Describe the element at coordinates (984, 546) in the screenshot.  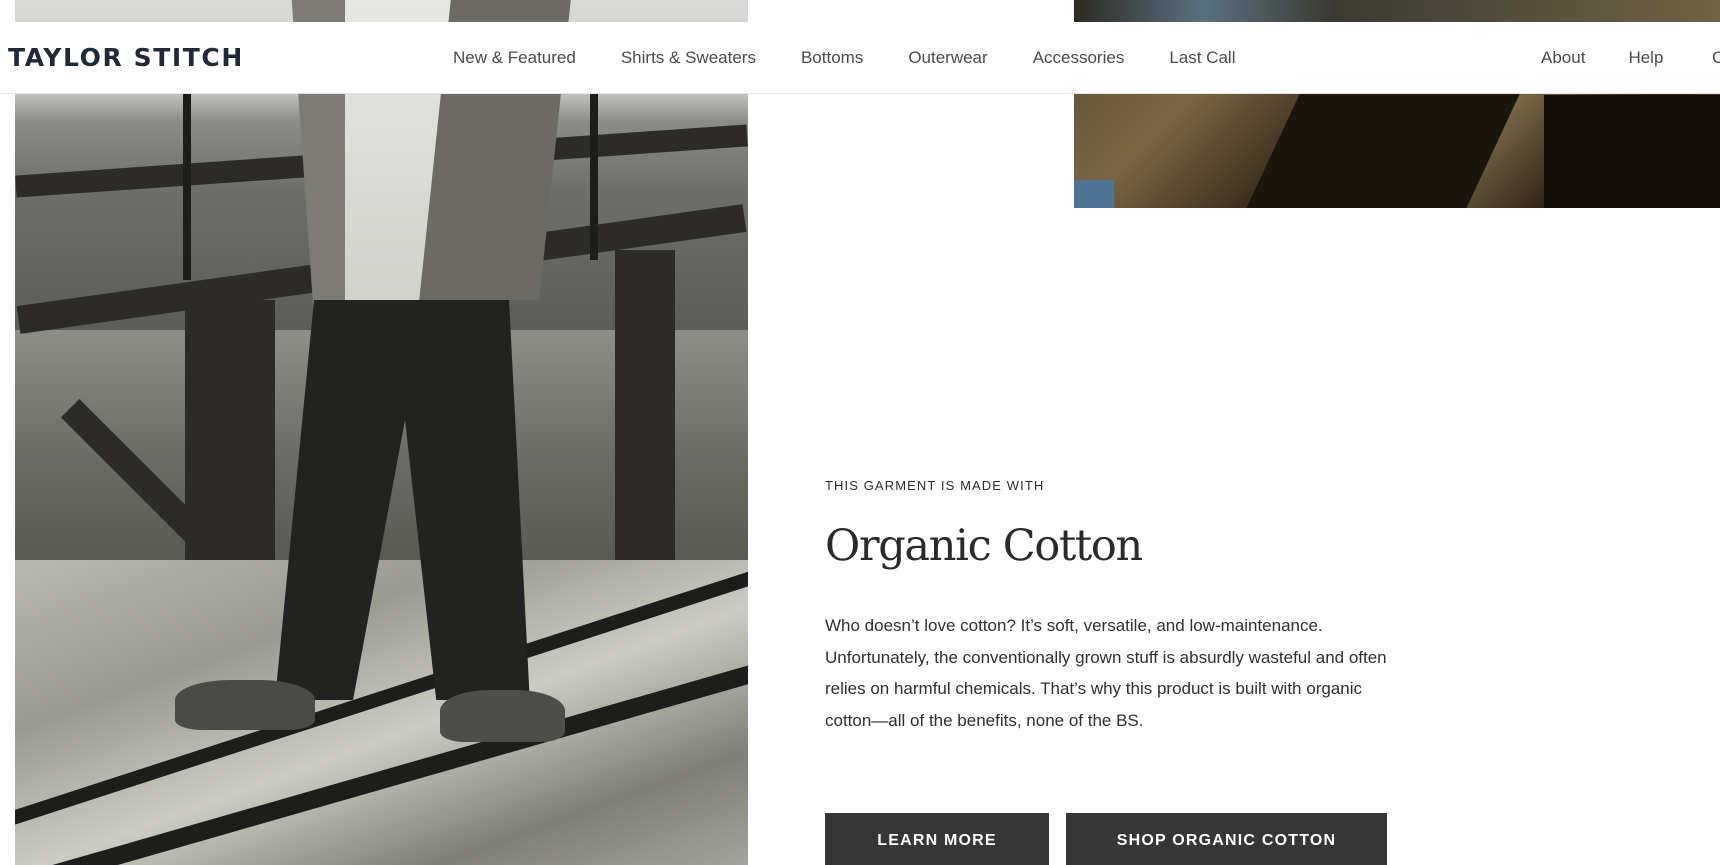
I see `feature-heading: Organic Cotton` at that location.